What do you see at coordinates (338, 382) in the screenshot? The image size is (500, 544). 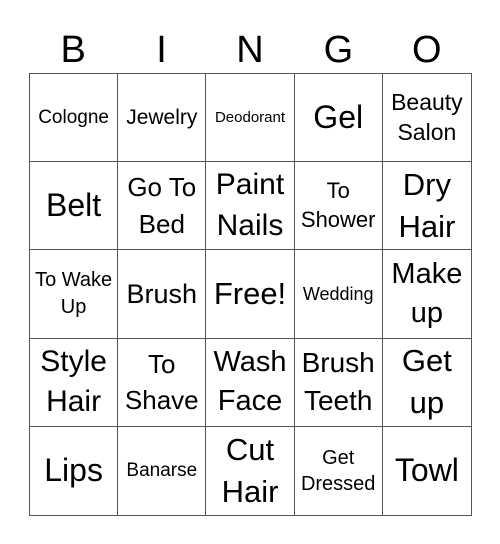 I see `bingo-cell: Brush Teeth` at bounding box center [338, 382].